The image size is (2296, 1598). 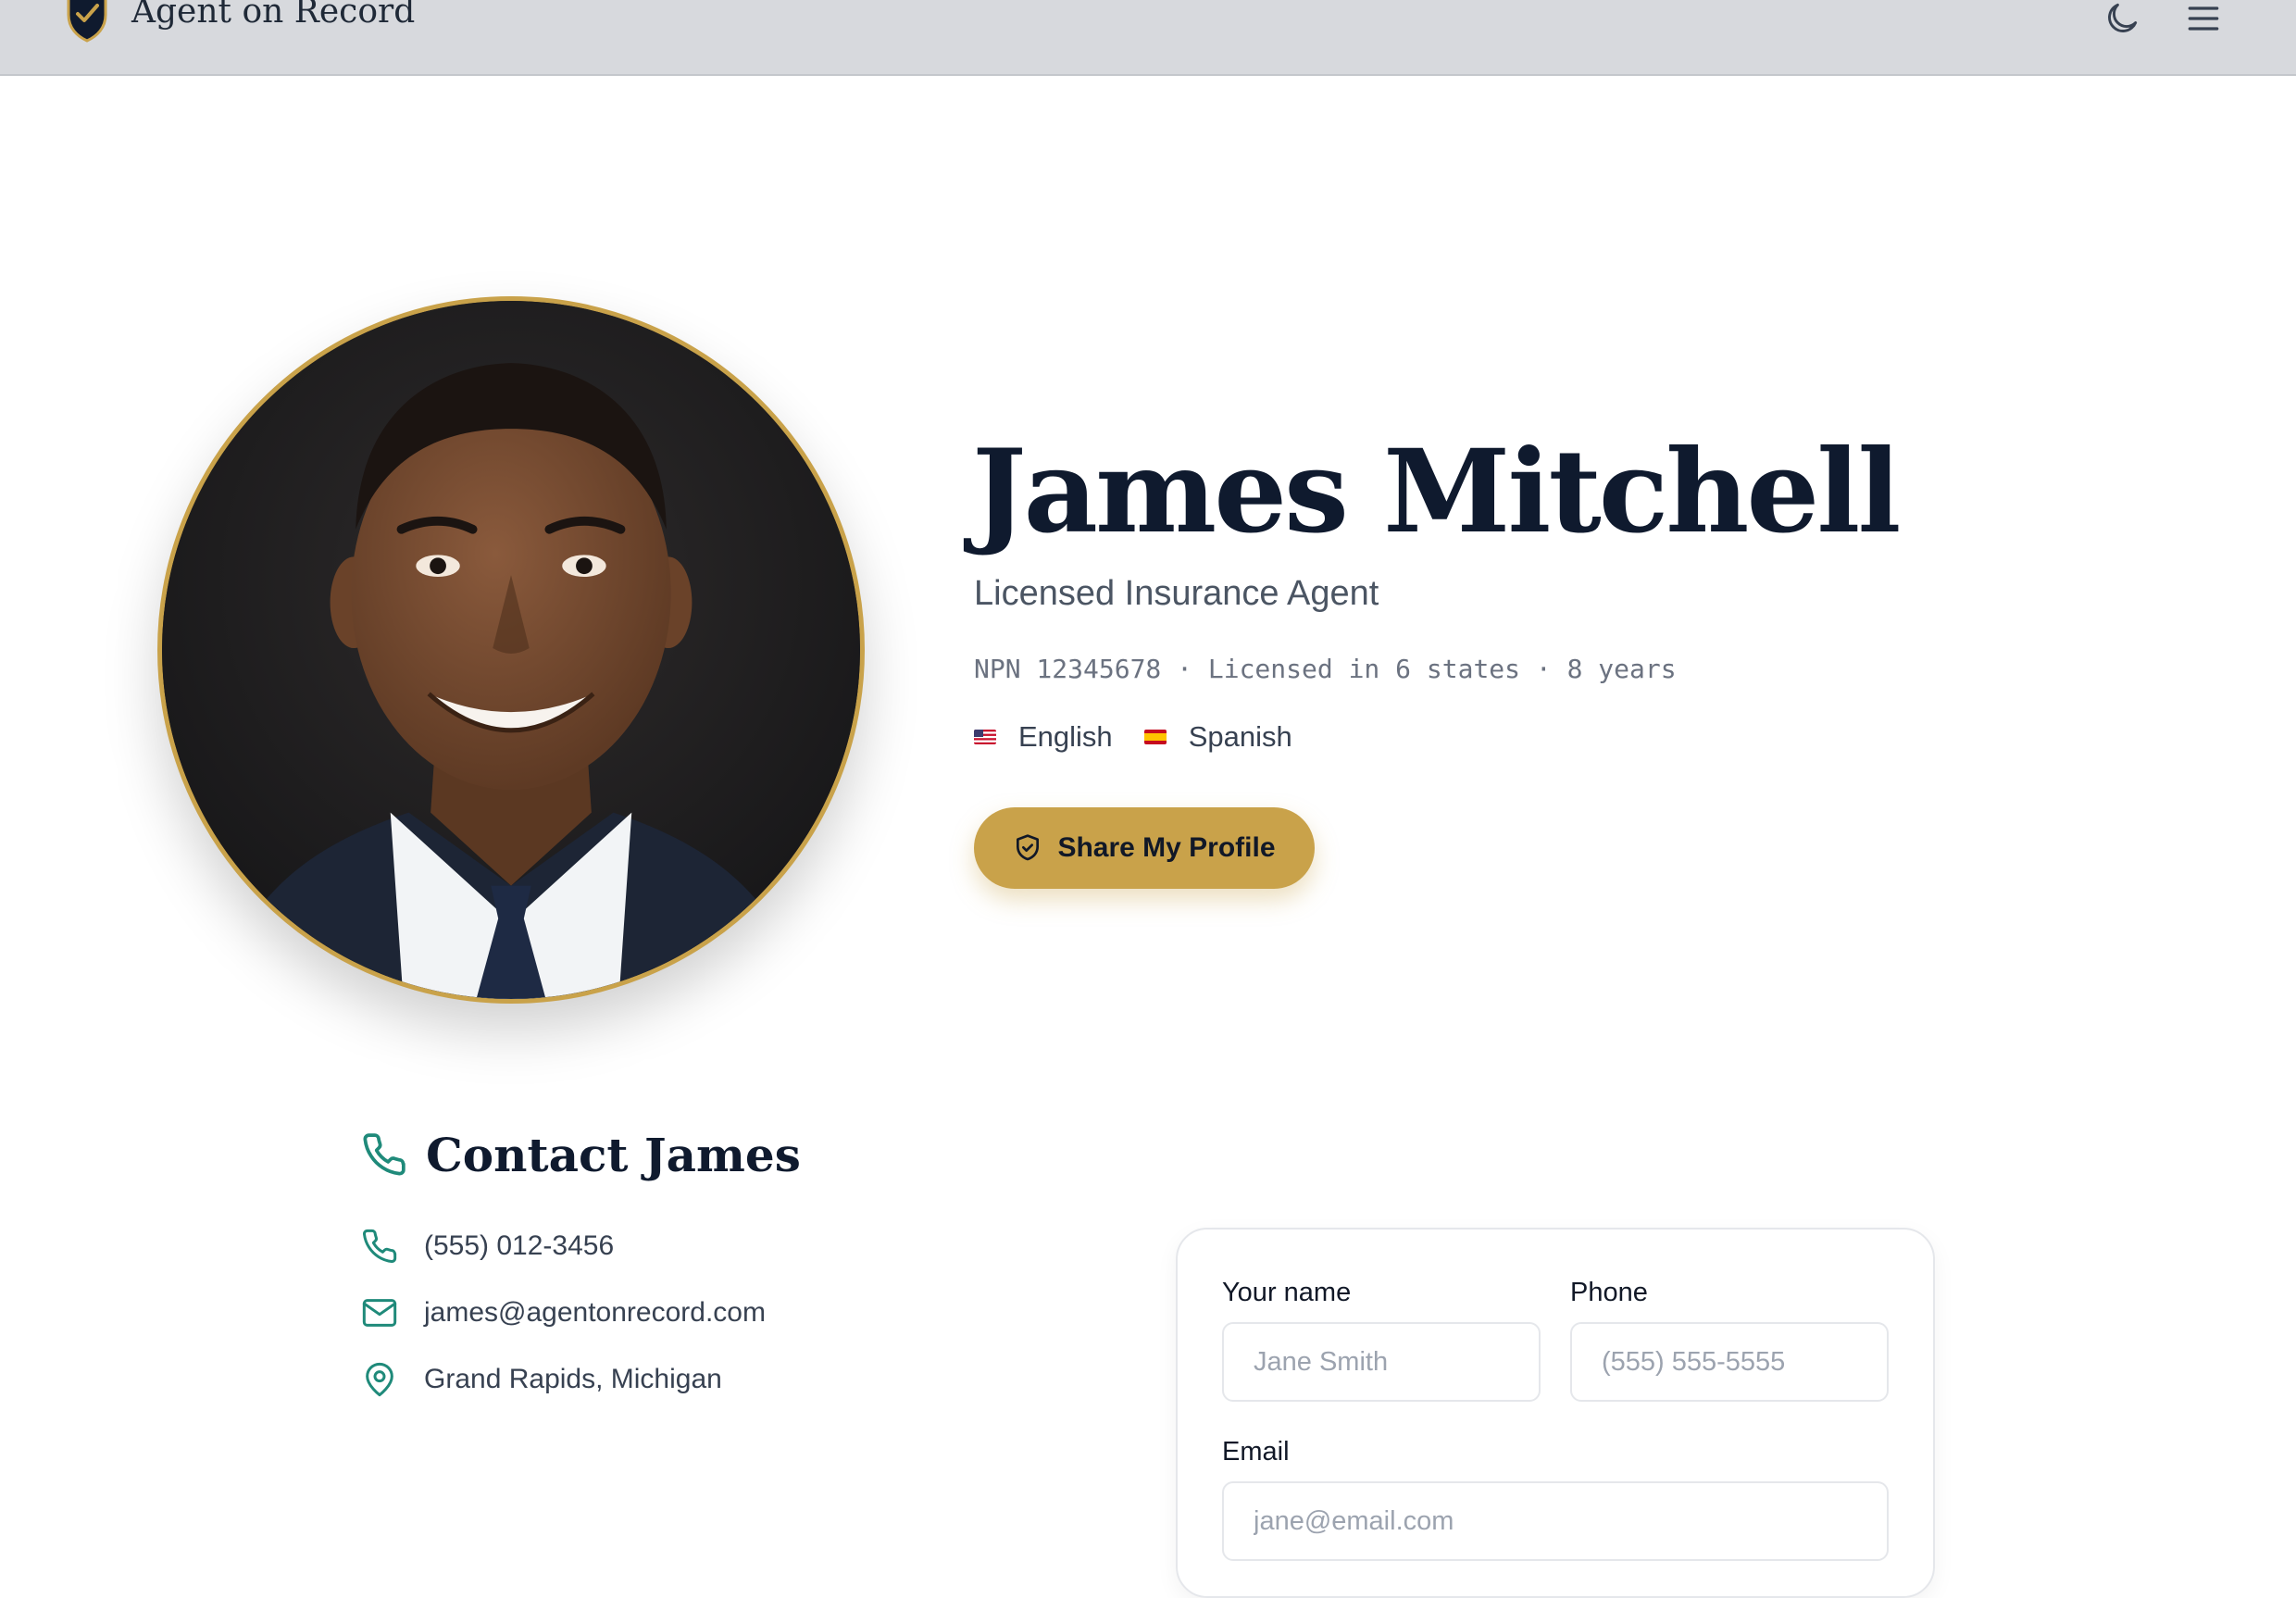 I want to click on hamburger-menu-icon, so click(x=2203, y=19).